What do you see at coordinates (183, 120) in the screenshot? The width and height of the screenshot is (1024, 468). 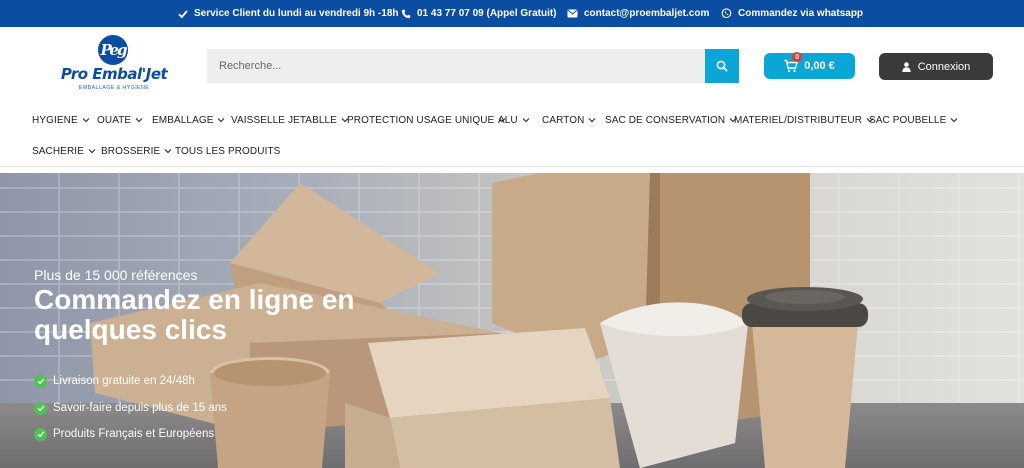 I see `nav-item-label: EMBALLAGE` at bounding box center [183, 120].